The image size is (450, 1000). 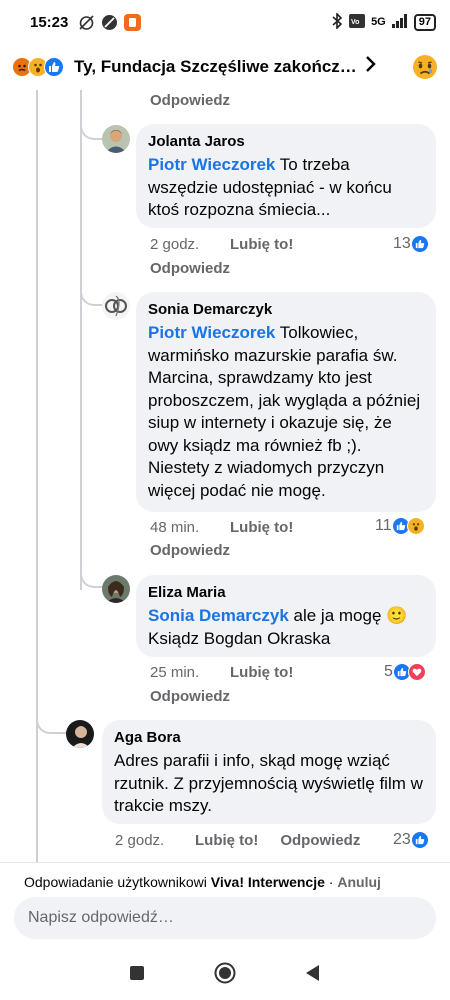 What do you see at coordinates (402, 243) in the screenshot?
I see `reaction-count-number: 13` at bounding box center [402, 243].